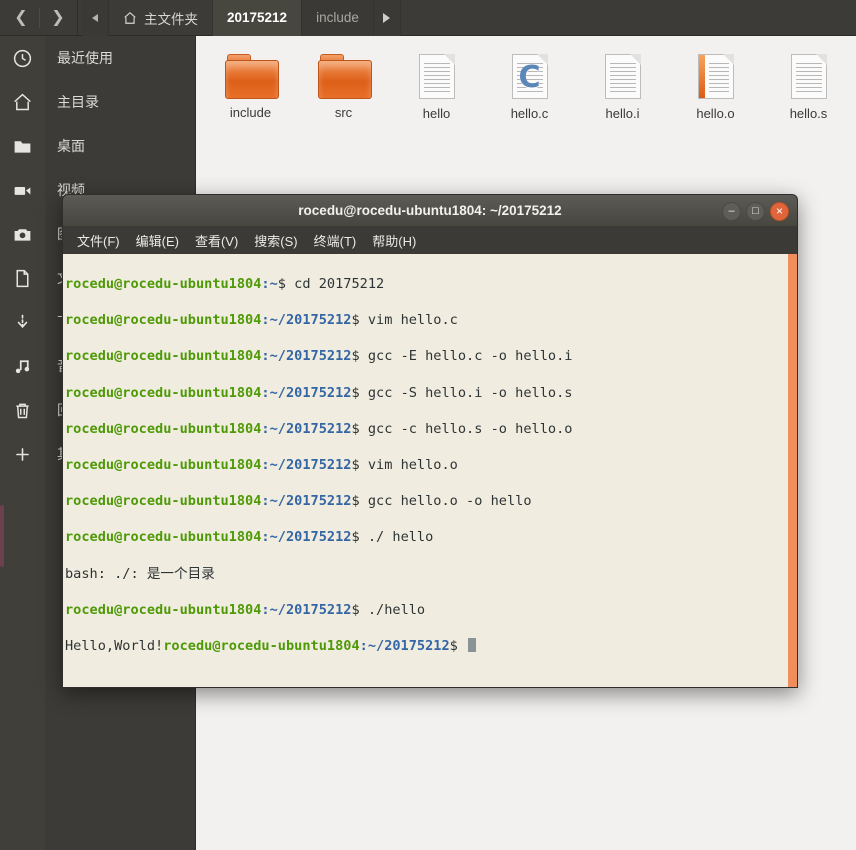 This screenshot has height=850, width=856. I want to click on maximize-icon: □, so click(755, 210).